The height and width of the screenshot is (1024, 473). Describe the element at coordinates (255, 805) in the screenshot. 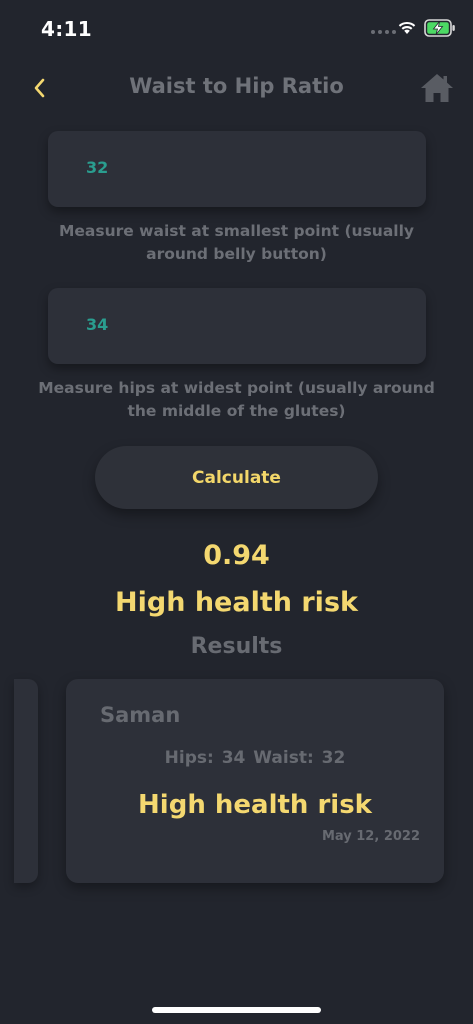

I see `result-card-risk: High health risk` at that location.